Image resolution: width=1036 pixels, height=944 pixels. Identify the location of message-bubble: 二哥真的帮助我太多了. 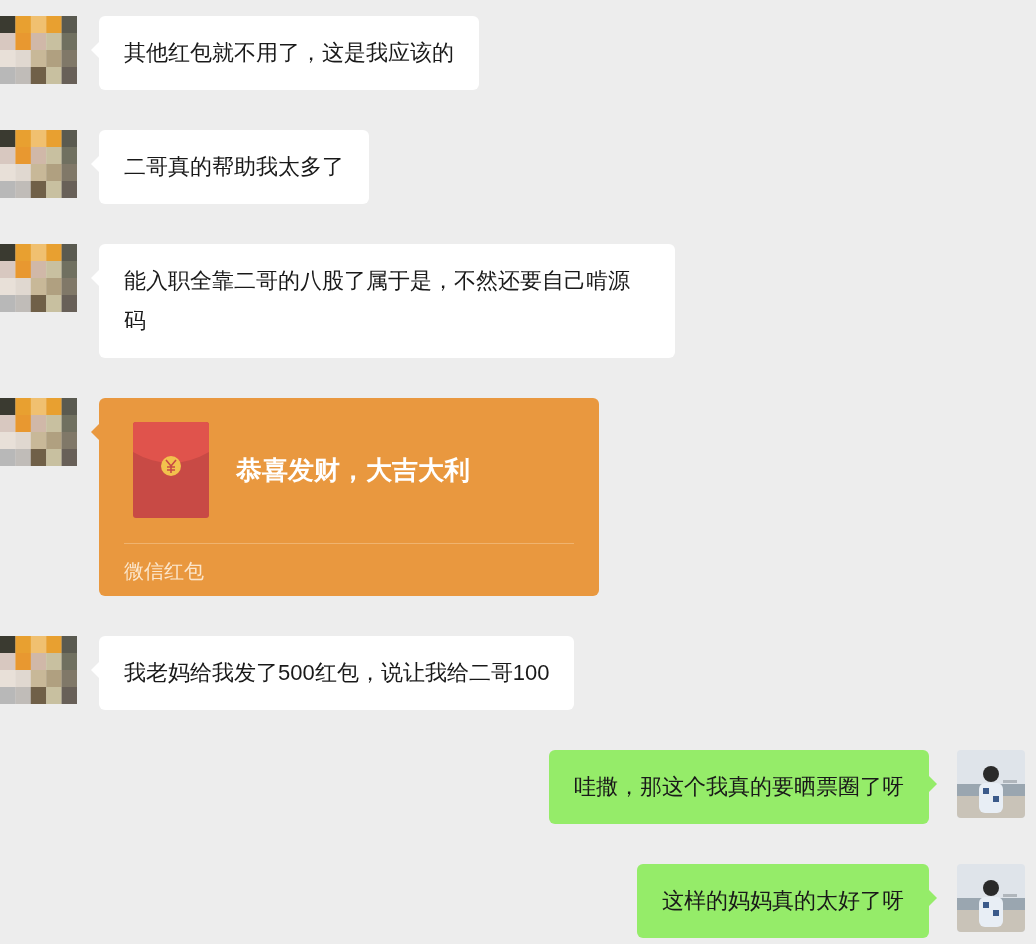
(234, 167).